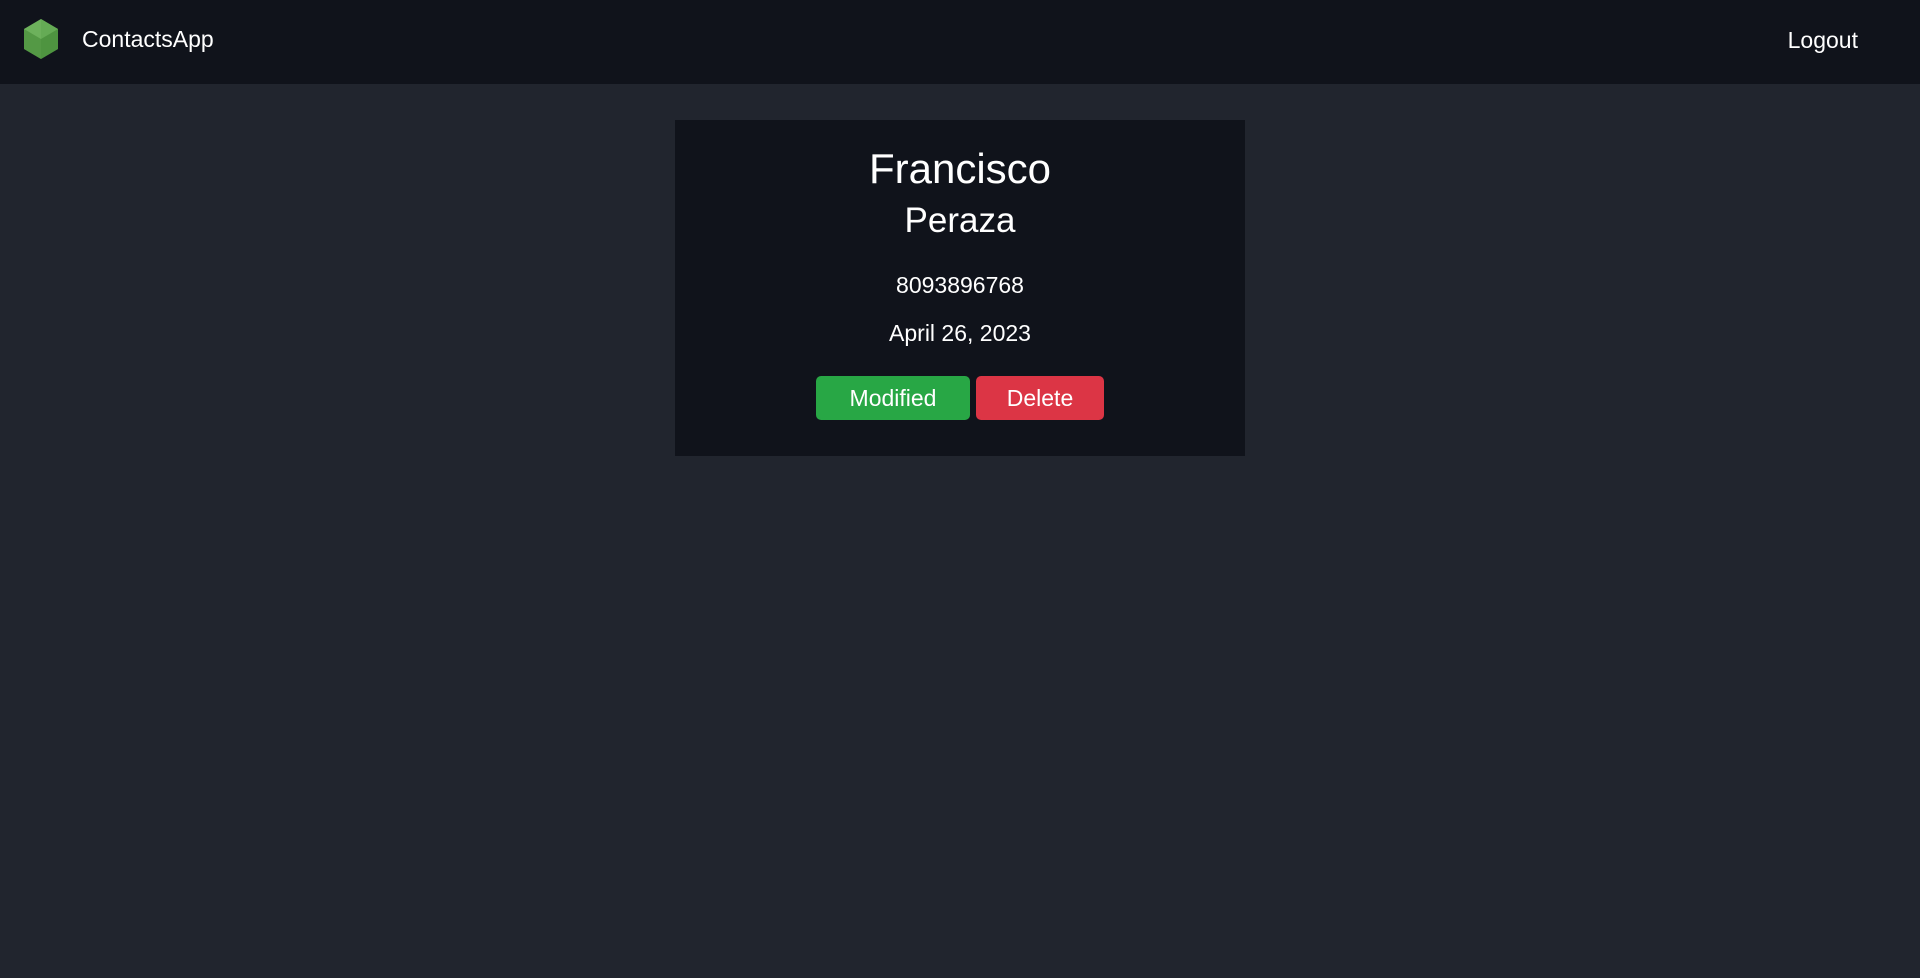  I want to click on brand-link: ContactsApp, so click(118, 39).